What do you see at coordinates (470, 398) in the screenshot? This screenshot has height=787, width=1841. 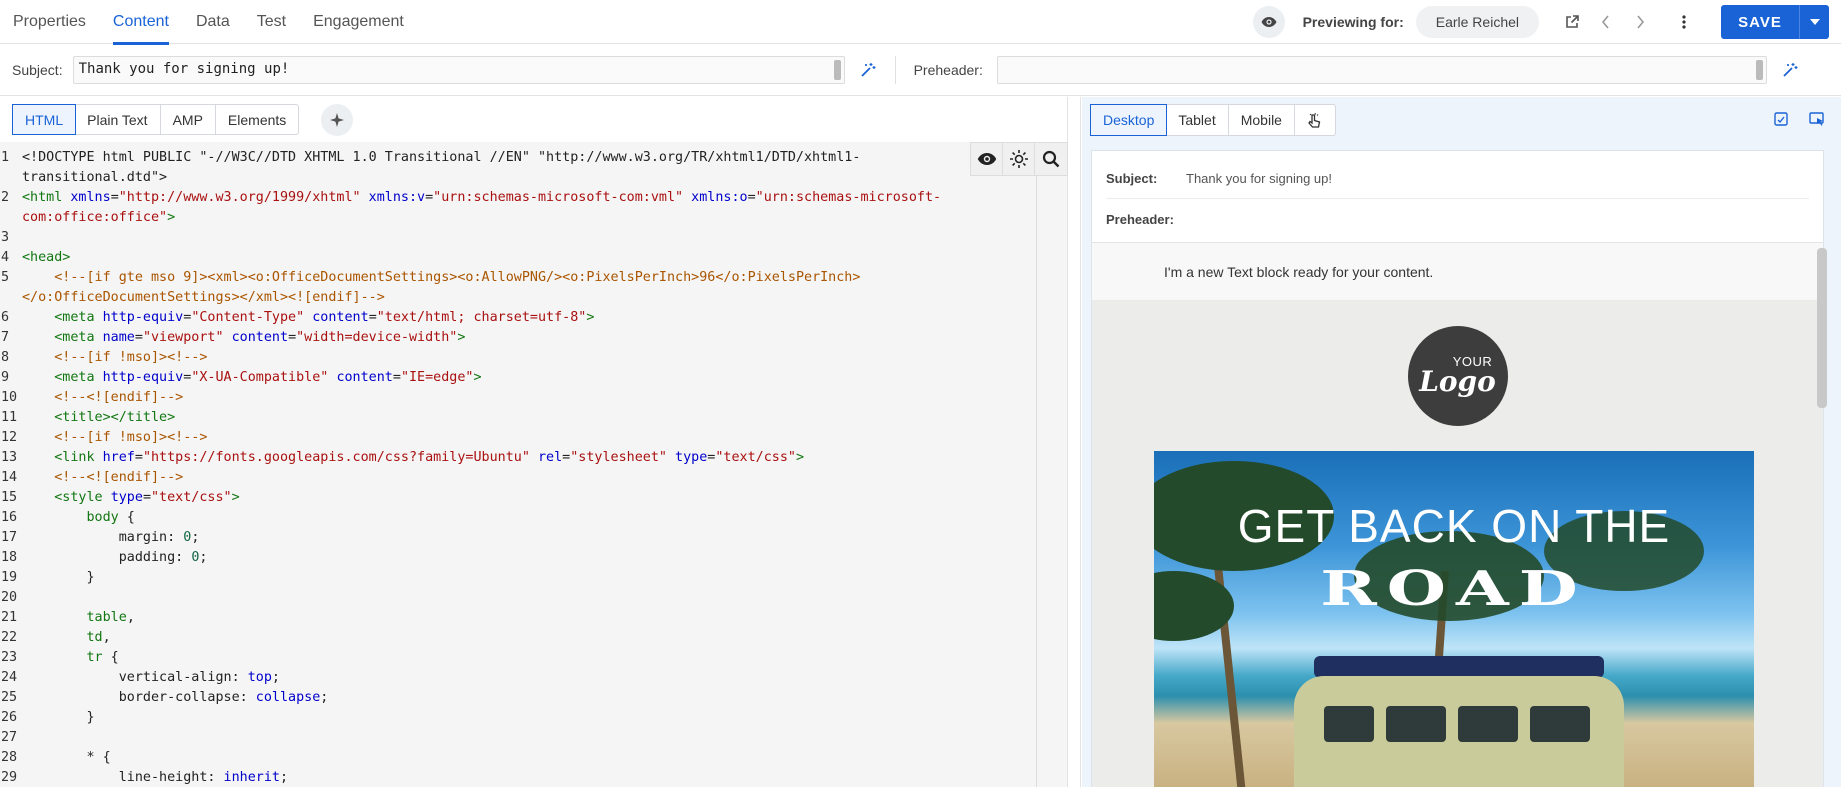 I see `code-line: 10 <!--<![endif]-->` at bounding box center [470, 398].